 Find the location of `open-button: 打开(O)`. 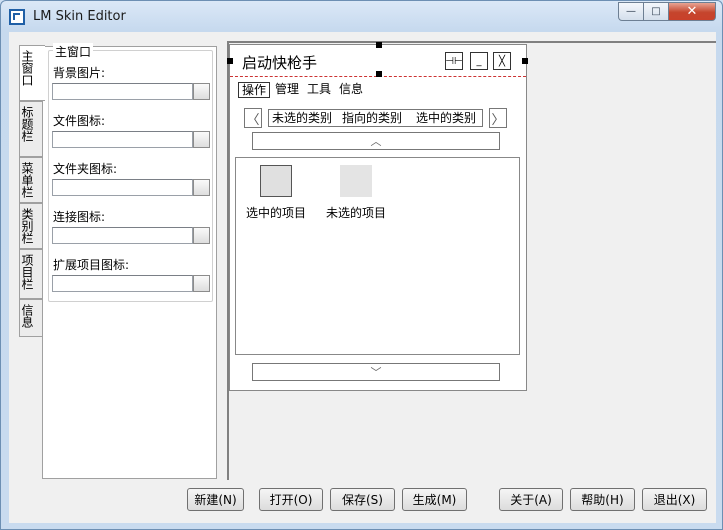

open-button: 打开(O) is located at coordinates (291, 499).